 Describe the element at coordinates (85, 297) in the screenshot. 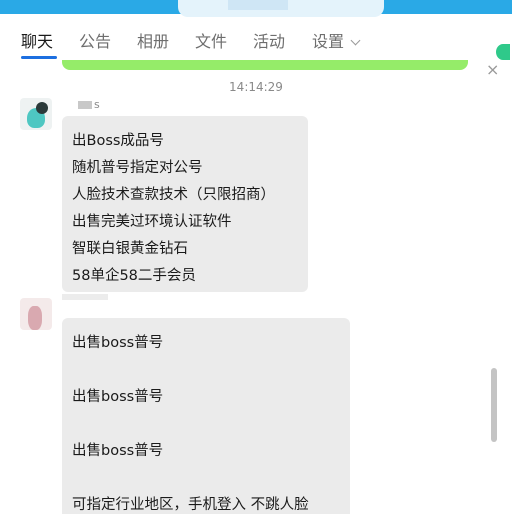

I see `redacted-sender-name` at that location.